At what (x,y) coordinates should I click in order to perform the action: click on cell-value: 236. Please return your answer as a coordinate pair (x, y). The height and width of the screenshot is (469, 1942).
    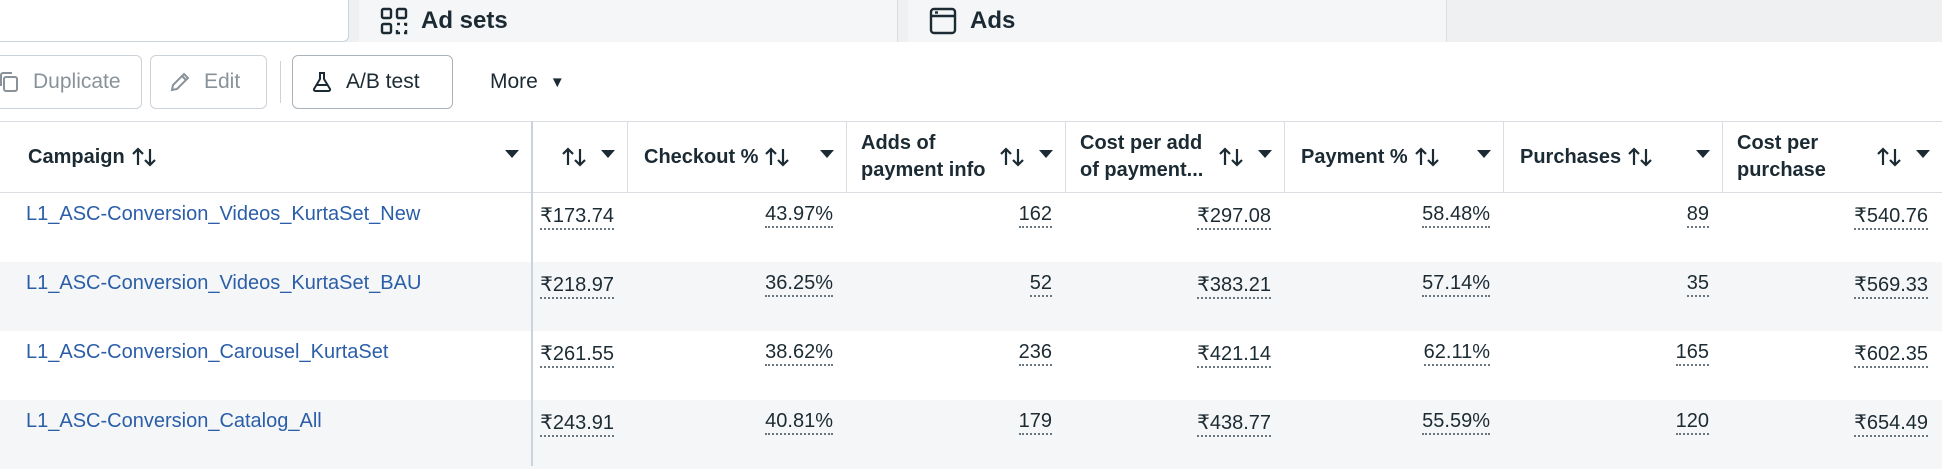
    Looking at the image, I should click on (1035, 353).